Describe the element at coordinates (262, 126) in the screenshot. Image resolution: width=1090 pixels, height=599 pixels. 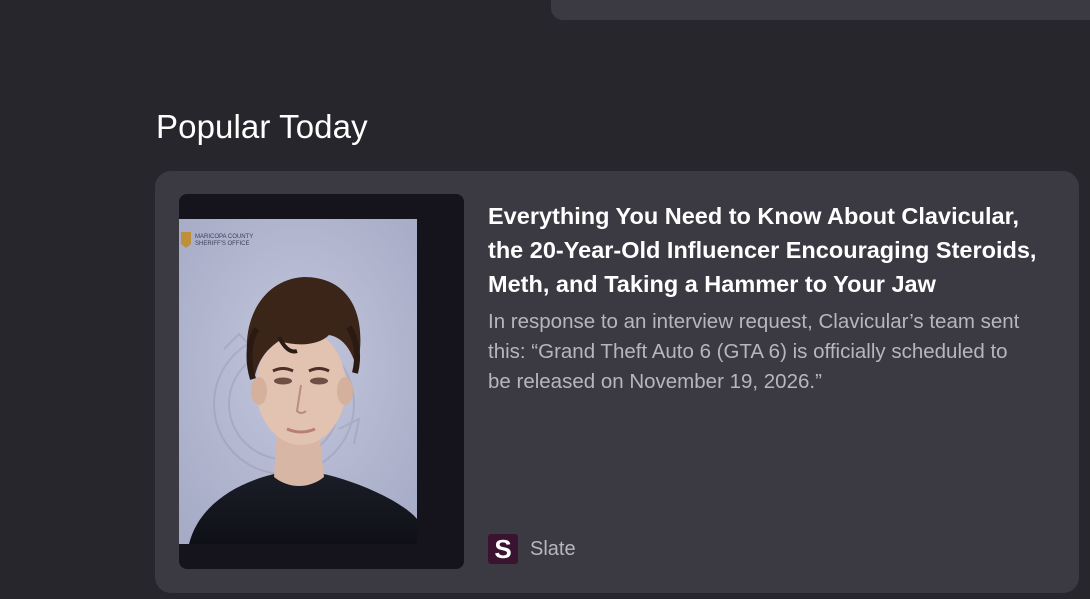
I see `section-title: Popular Today` at that location.